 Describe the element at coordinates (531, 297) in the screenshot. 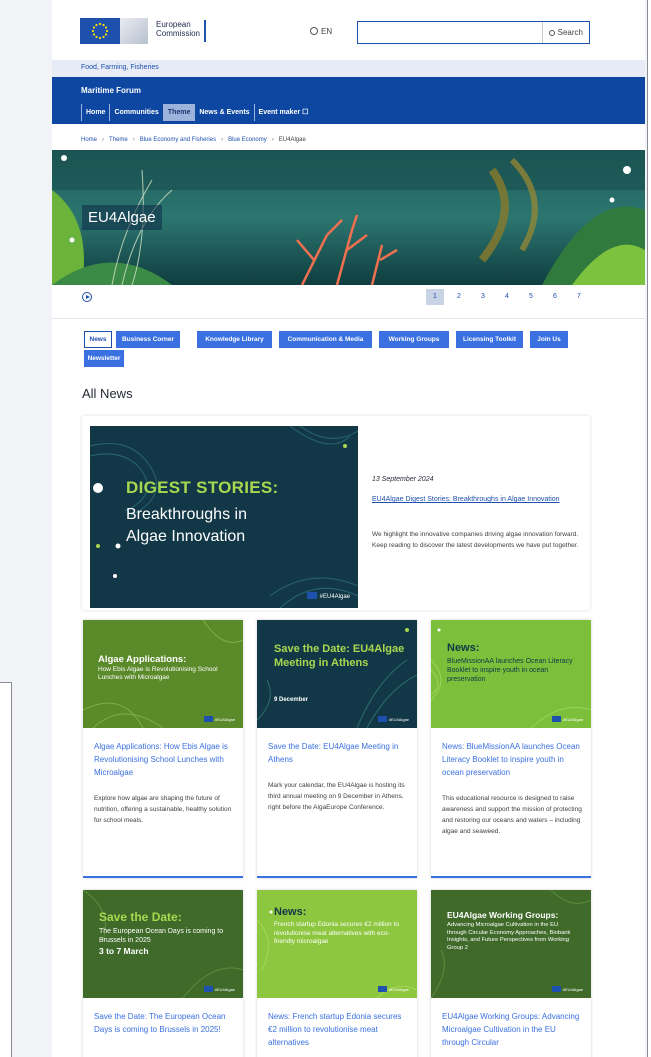

I see `page-5: 5` at that location.